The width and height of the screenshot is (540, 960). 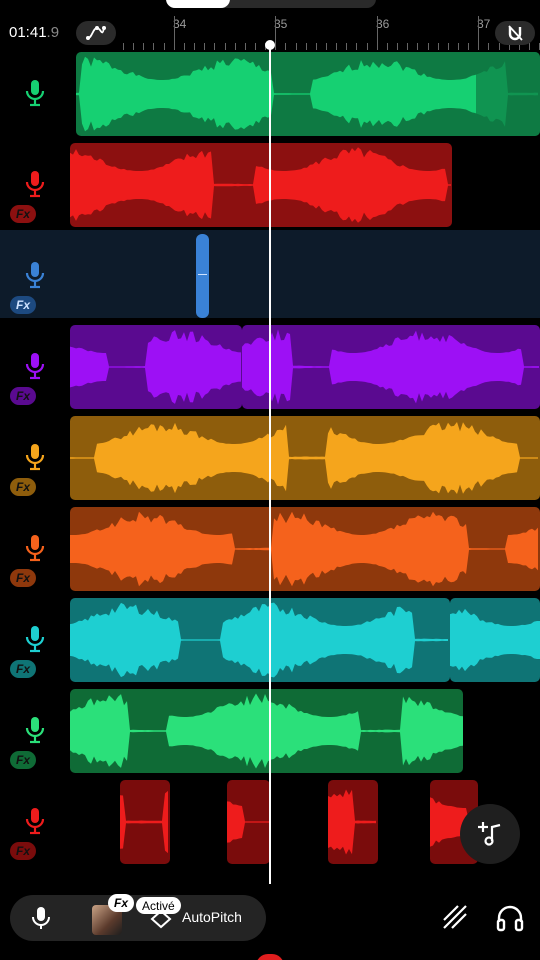 What do you see at coordinates (270, 45) in the screenshot?
I see `playhead-handle` at bounding box center [270, 45].